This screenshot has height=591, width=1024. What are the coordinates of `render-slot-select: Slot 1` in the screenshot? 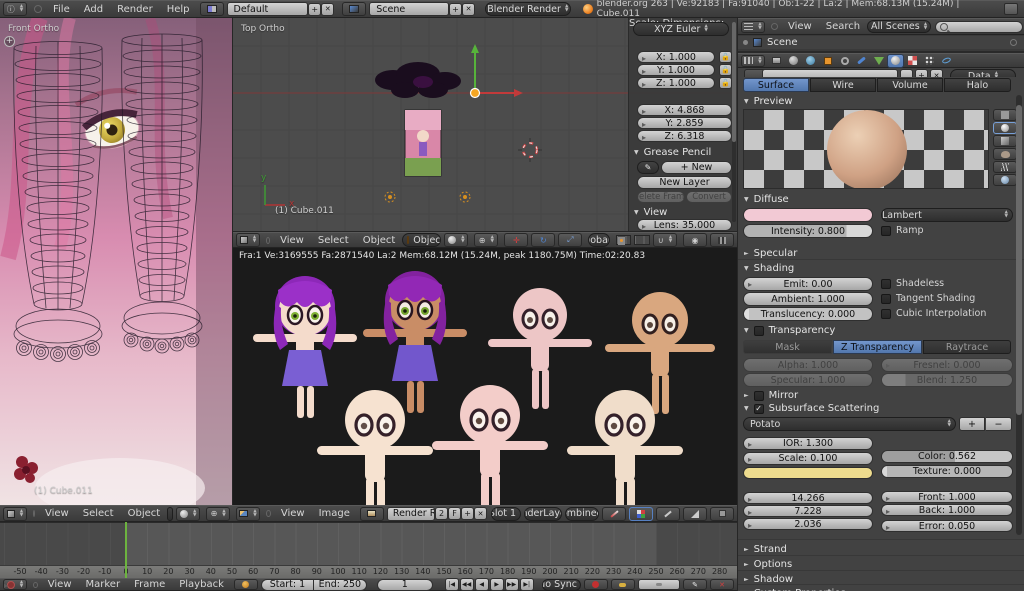 It's located at (506, 513).